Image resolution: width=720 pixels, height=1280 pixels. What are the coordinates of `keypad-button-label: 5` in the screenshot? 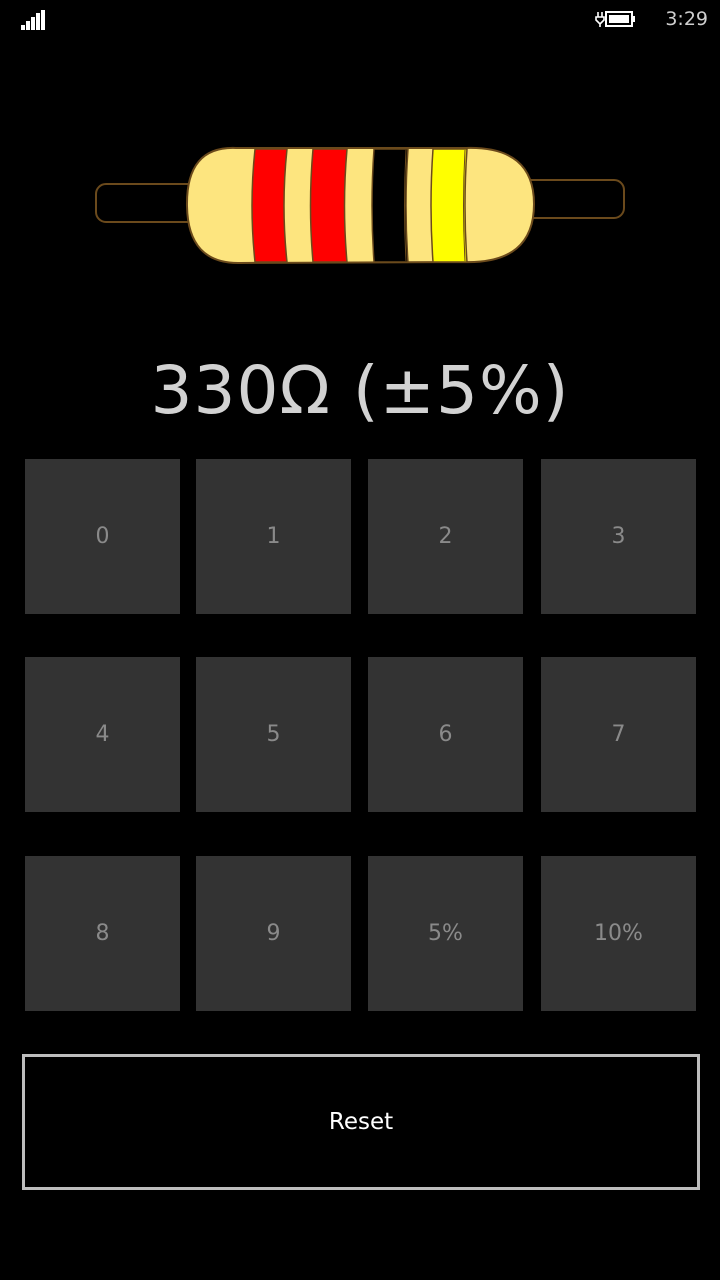 It's located at (273, 734).